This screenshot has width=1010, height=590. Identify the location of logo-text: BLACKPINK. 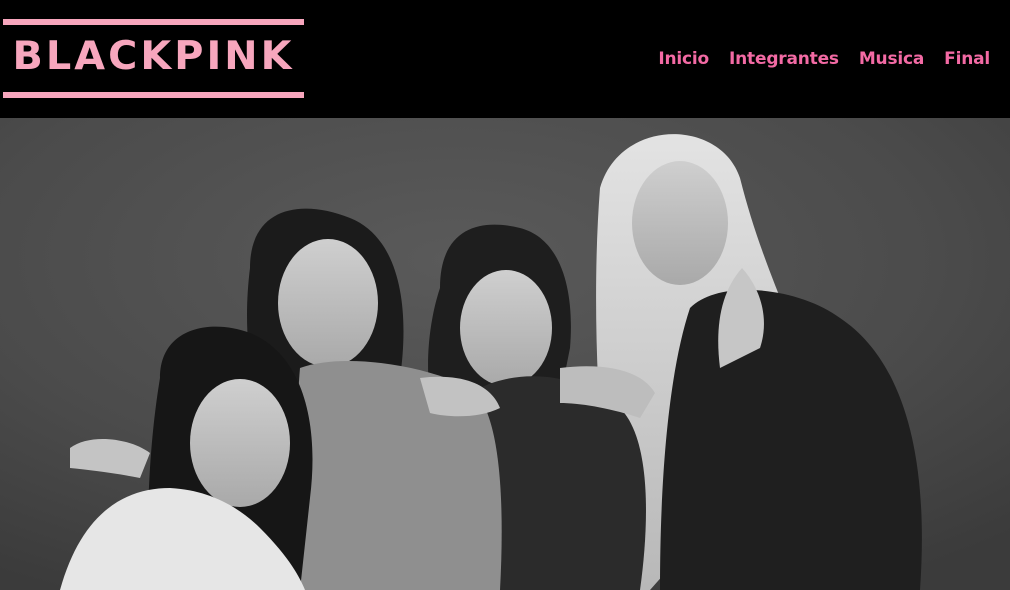
(153, 56).